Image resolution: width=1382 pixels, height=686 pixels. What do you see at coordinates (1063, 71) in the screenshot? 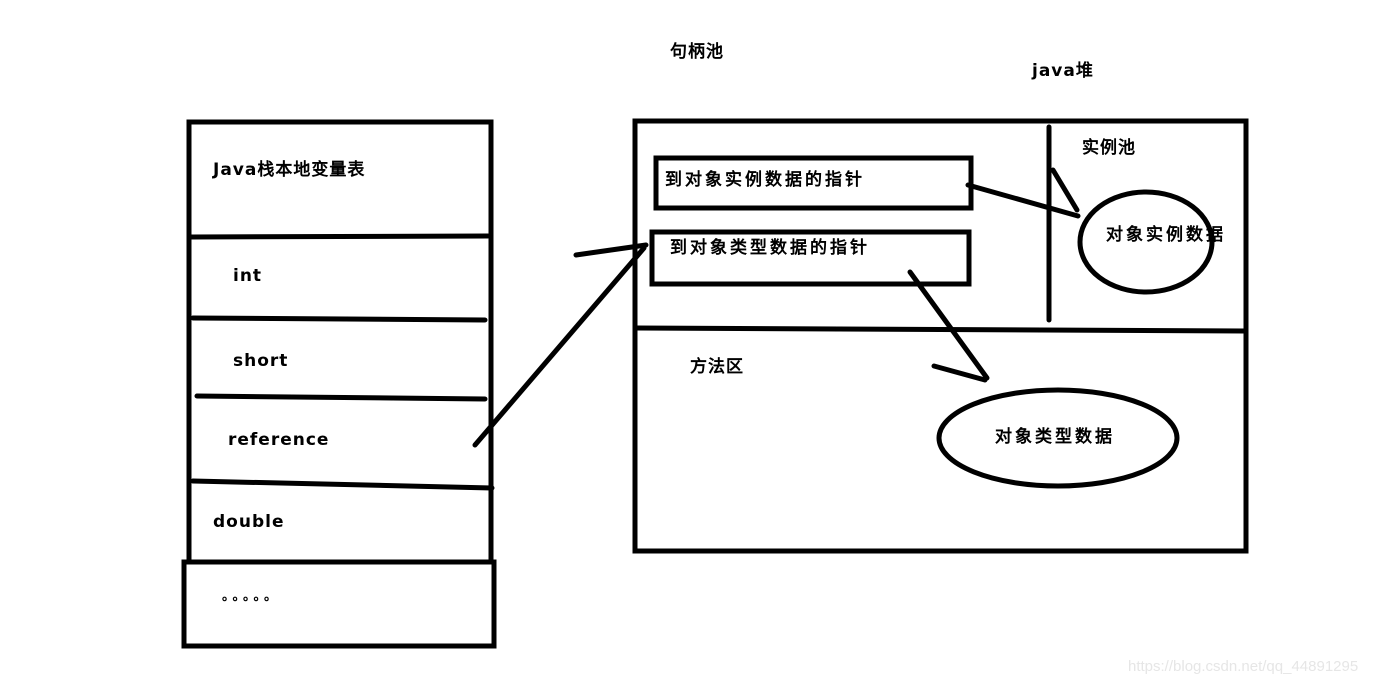
I see `java-heap-label: java堆` at bounding box center [1063, 71].